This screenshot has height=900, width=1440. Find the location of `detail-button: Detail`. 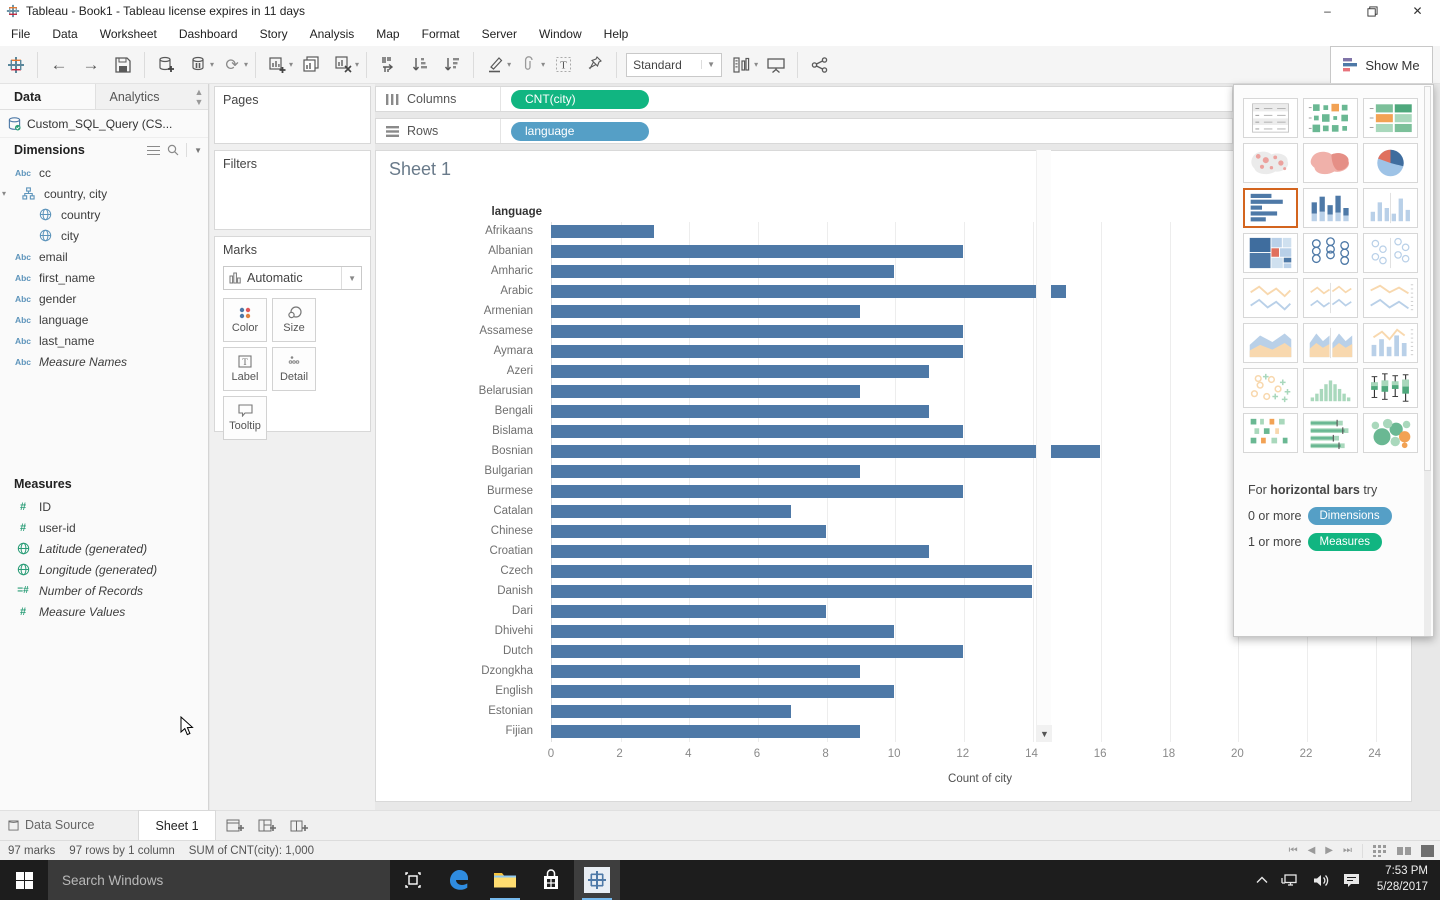

detail-button: Detail is located at coordinates (294, 369).